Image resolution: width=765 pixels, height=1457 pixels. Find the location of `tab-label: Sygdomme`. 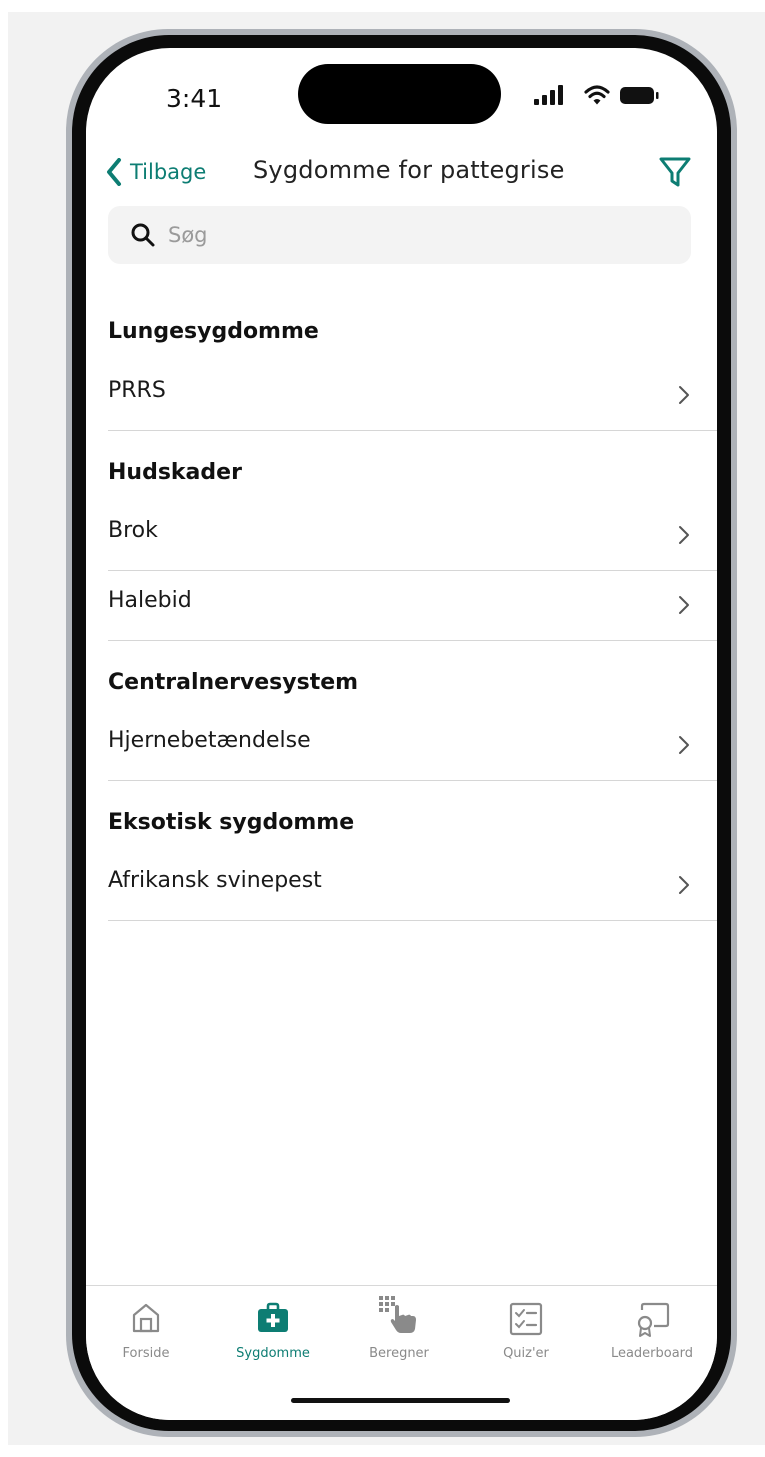

tab-label: Sygdomme is located at coordinates (273, 1353).